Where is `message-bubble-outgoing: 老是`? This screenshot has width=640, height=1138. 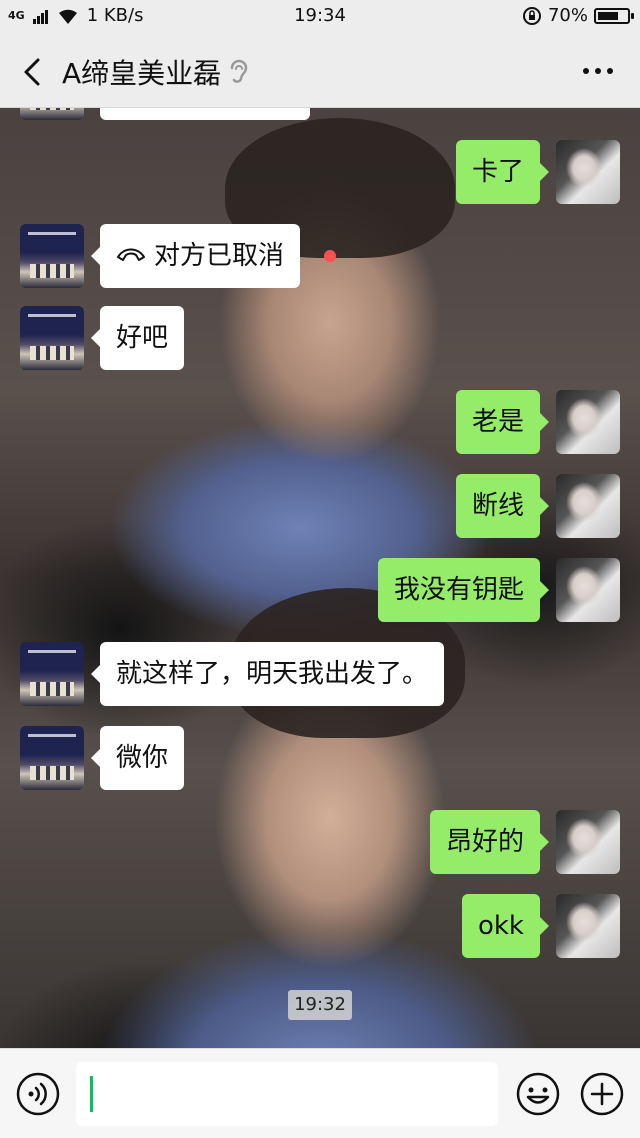
message-bubble-outgoing: 老是 is located at coordinates (502, 422).